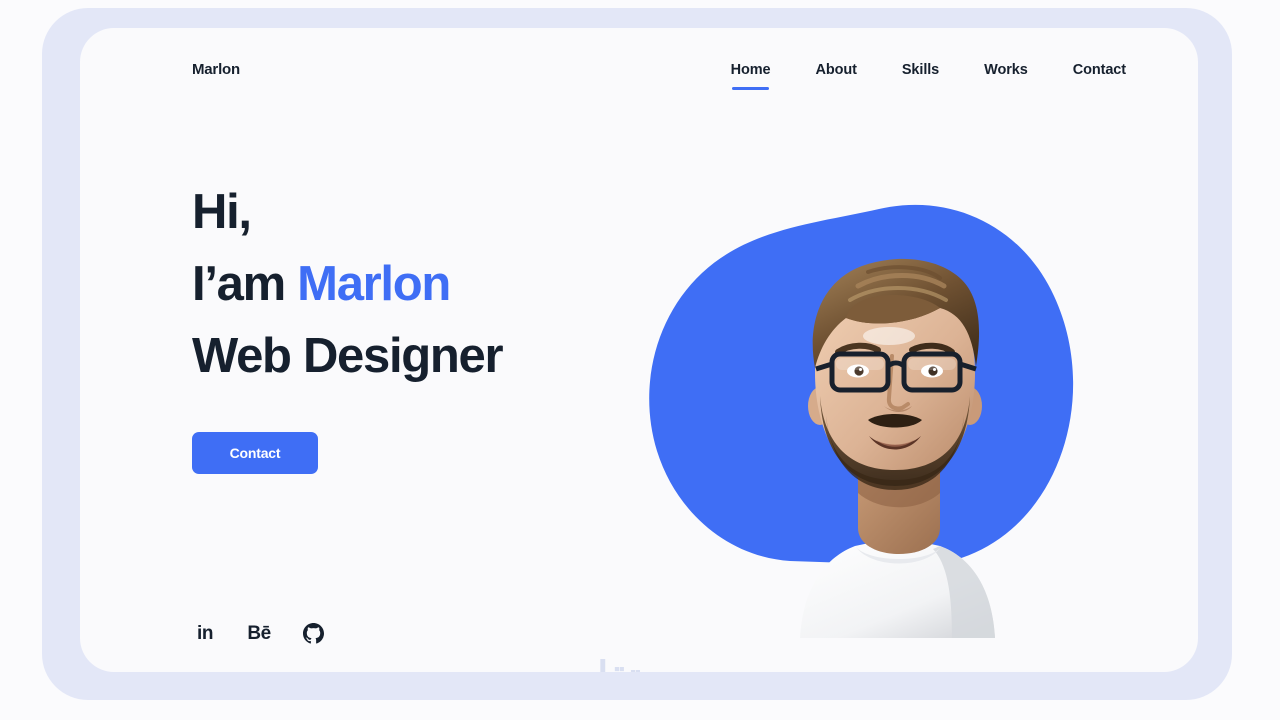 The height and width of the screenshot is (720, 1280). I want to click on nav-item-contact: Contact, so click(1099, 76).